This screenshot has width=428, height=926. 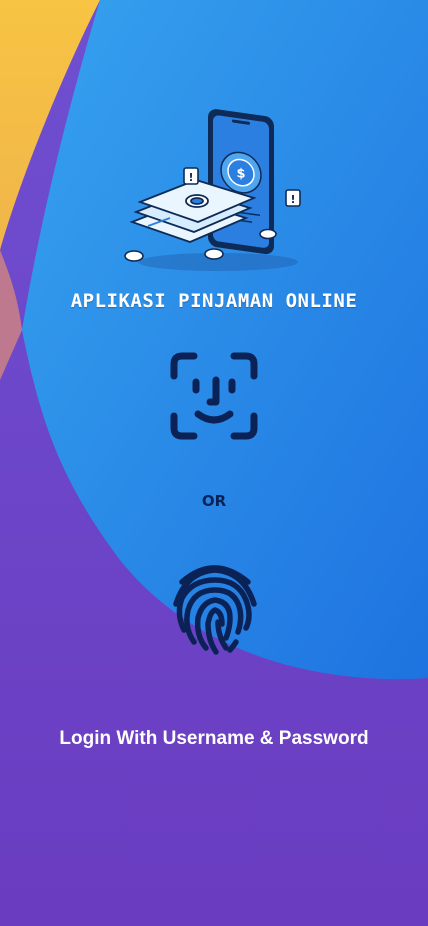 I want to click on face-id-icon, so click(x=214, y=396).